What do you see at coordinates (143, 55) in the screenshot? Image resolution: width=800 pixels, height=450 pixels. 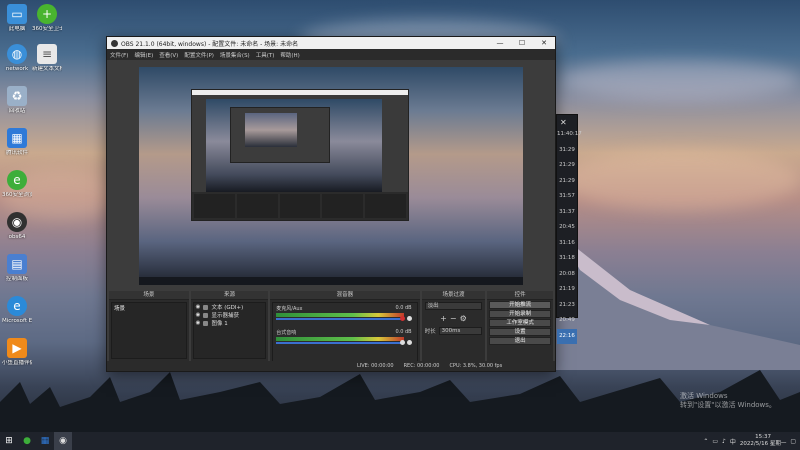 I see `menu-edit: 编辑(E)` at bounding box center [143, 55].